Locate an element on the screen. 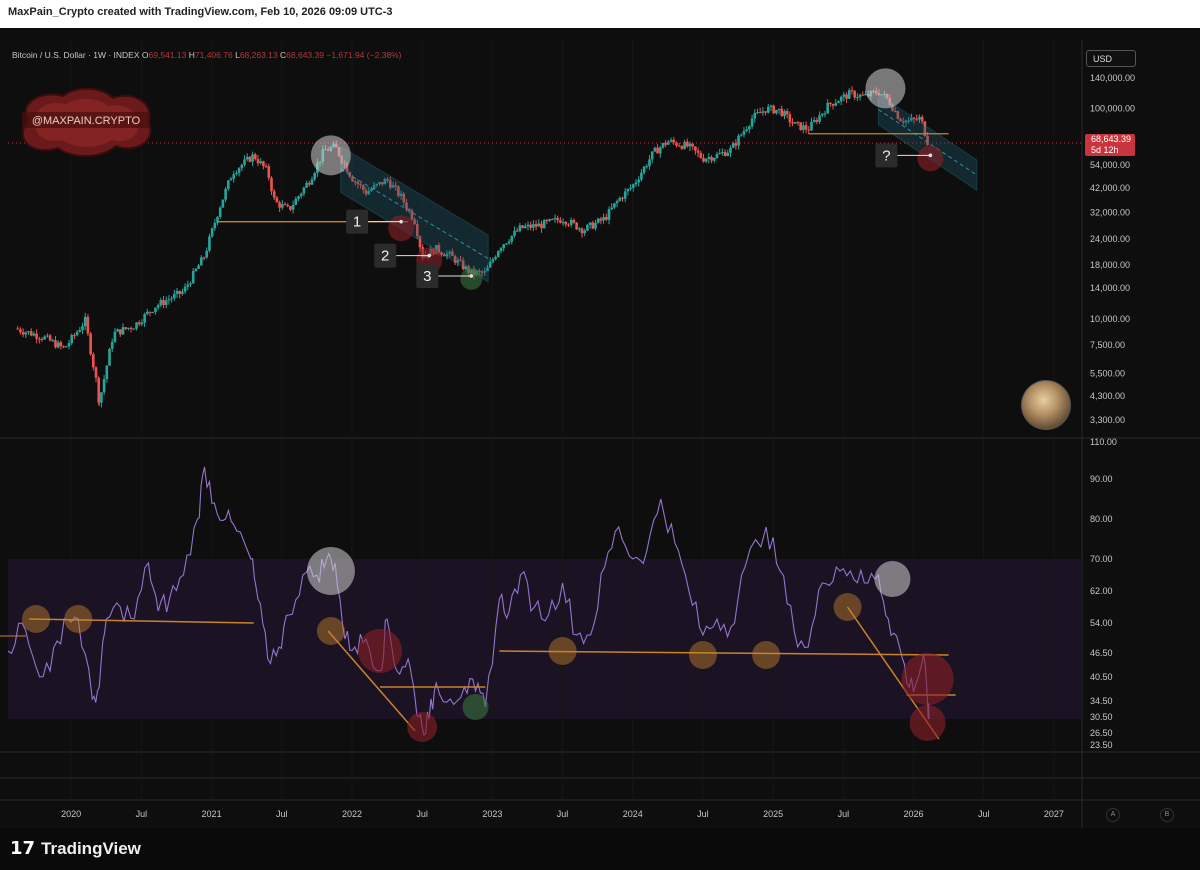  marker-label: 3 is located at coordinates (427, 276).